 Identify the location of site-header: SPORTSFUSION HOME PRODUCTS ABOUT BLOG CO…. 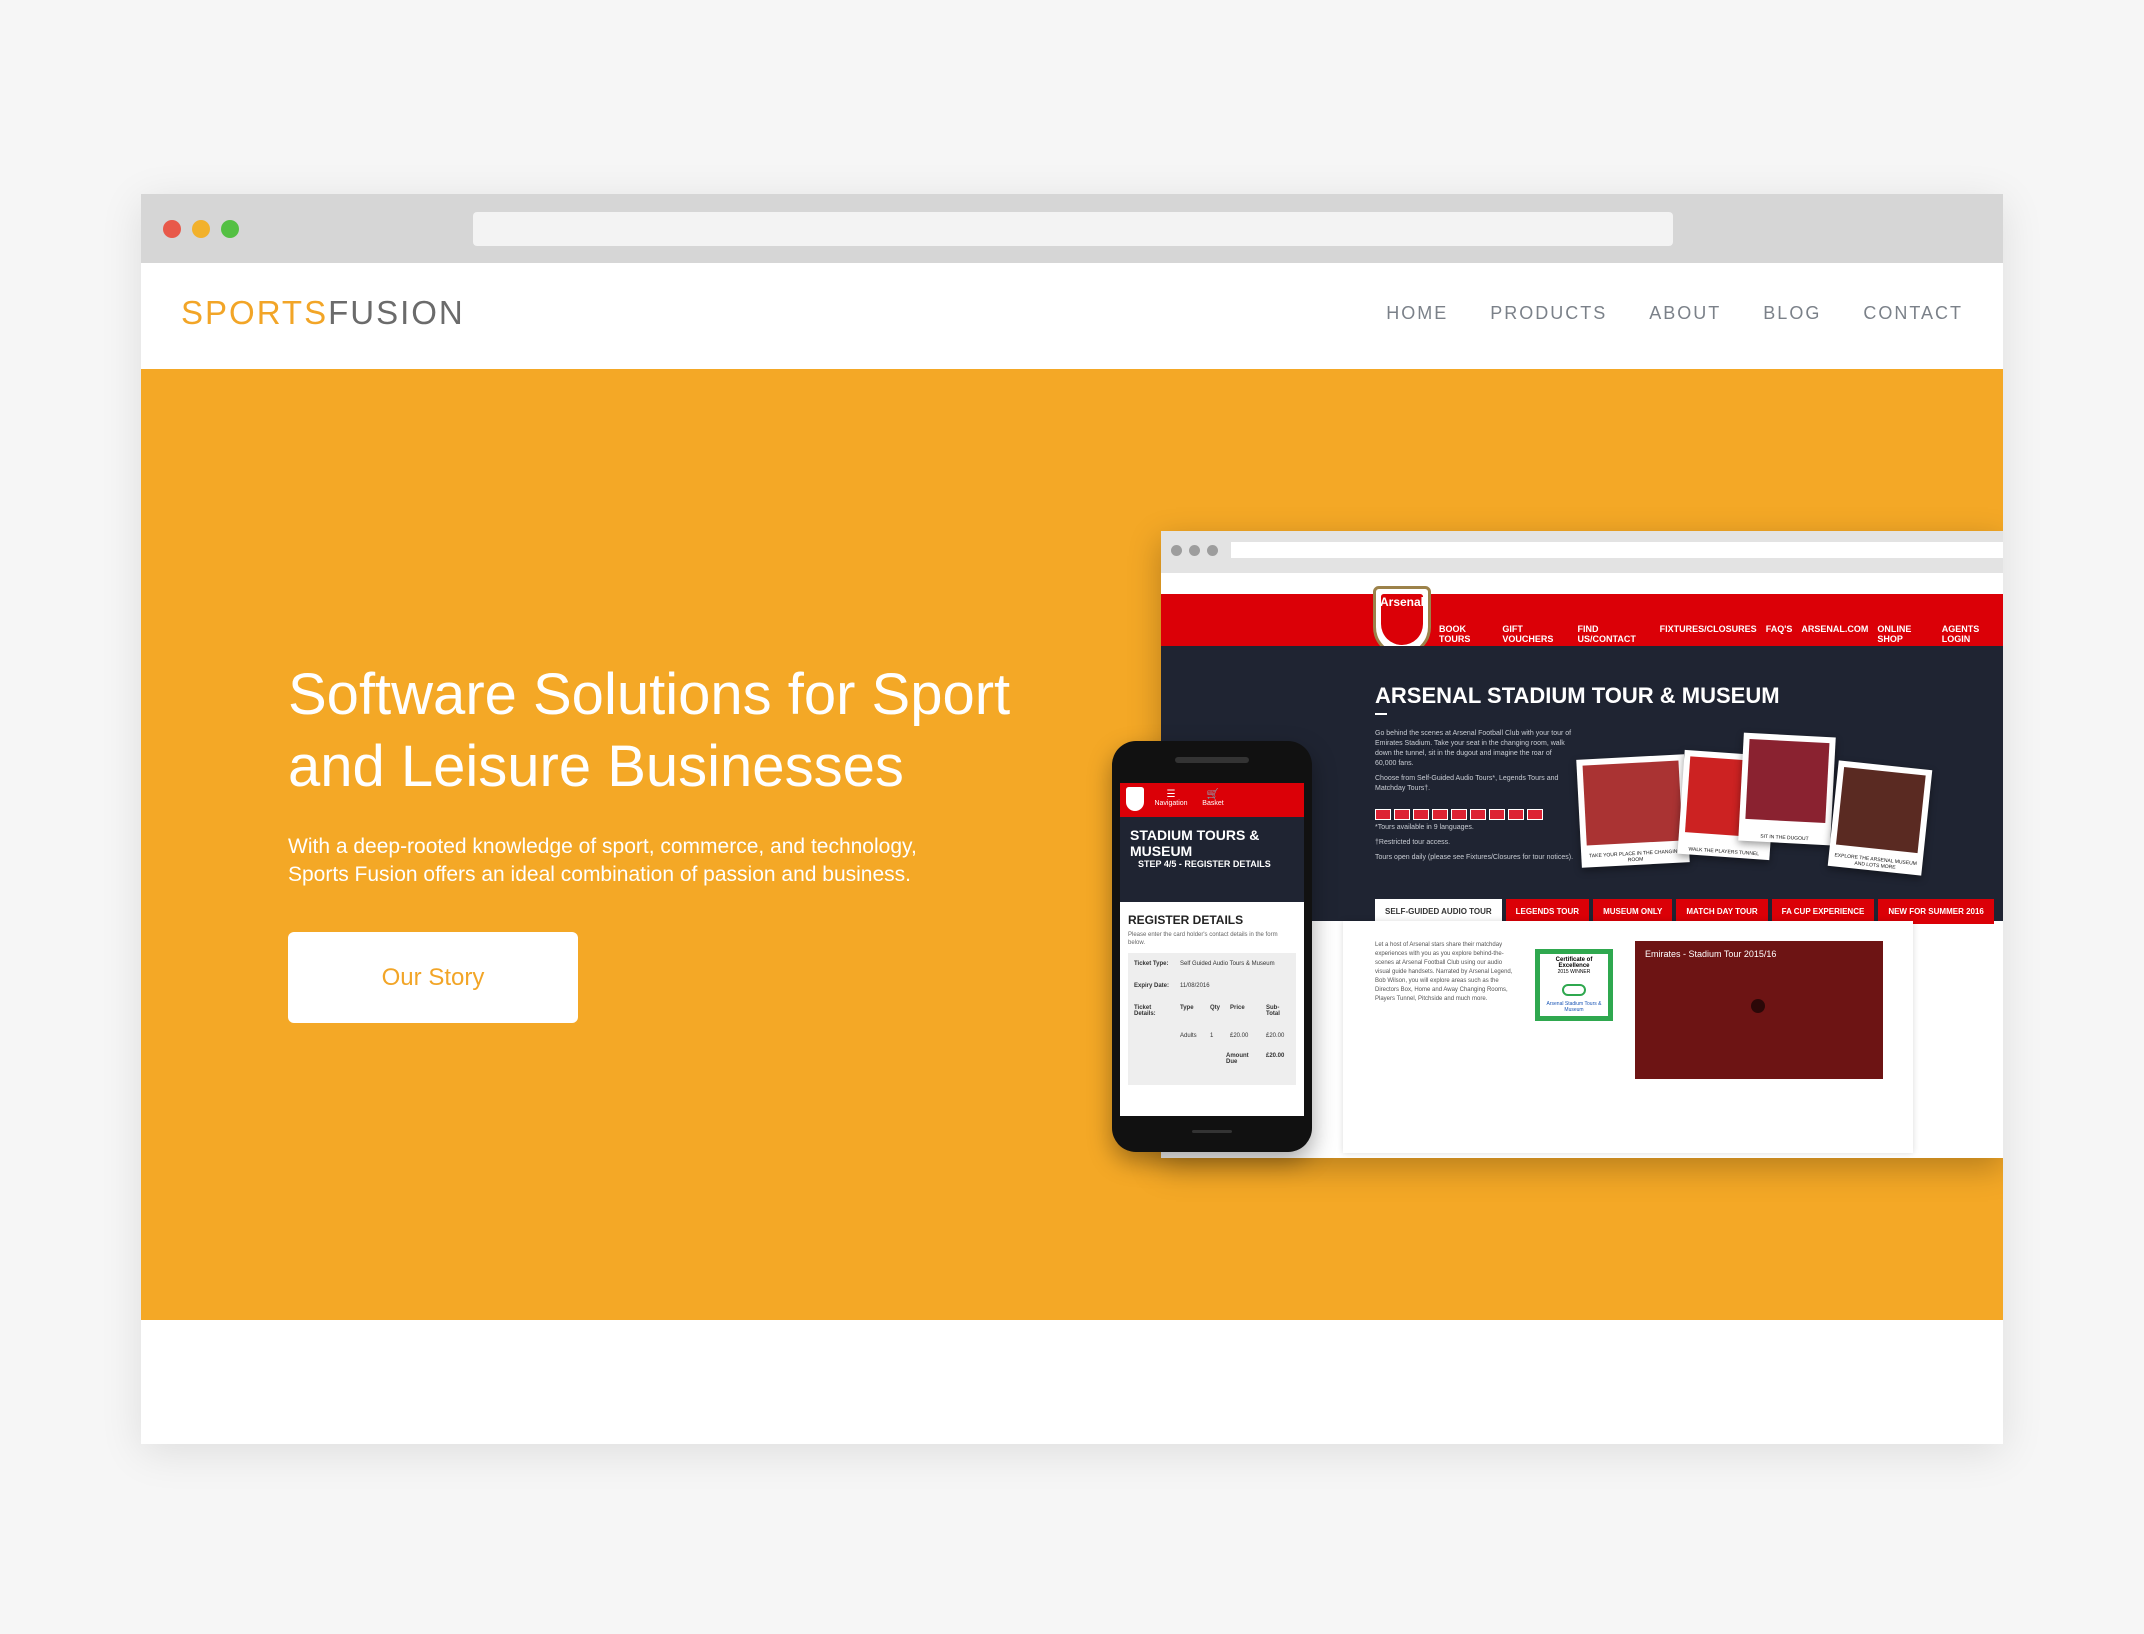
(1072, 316).